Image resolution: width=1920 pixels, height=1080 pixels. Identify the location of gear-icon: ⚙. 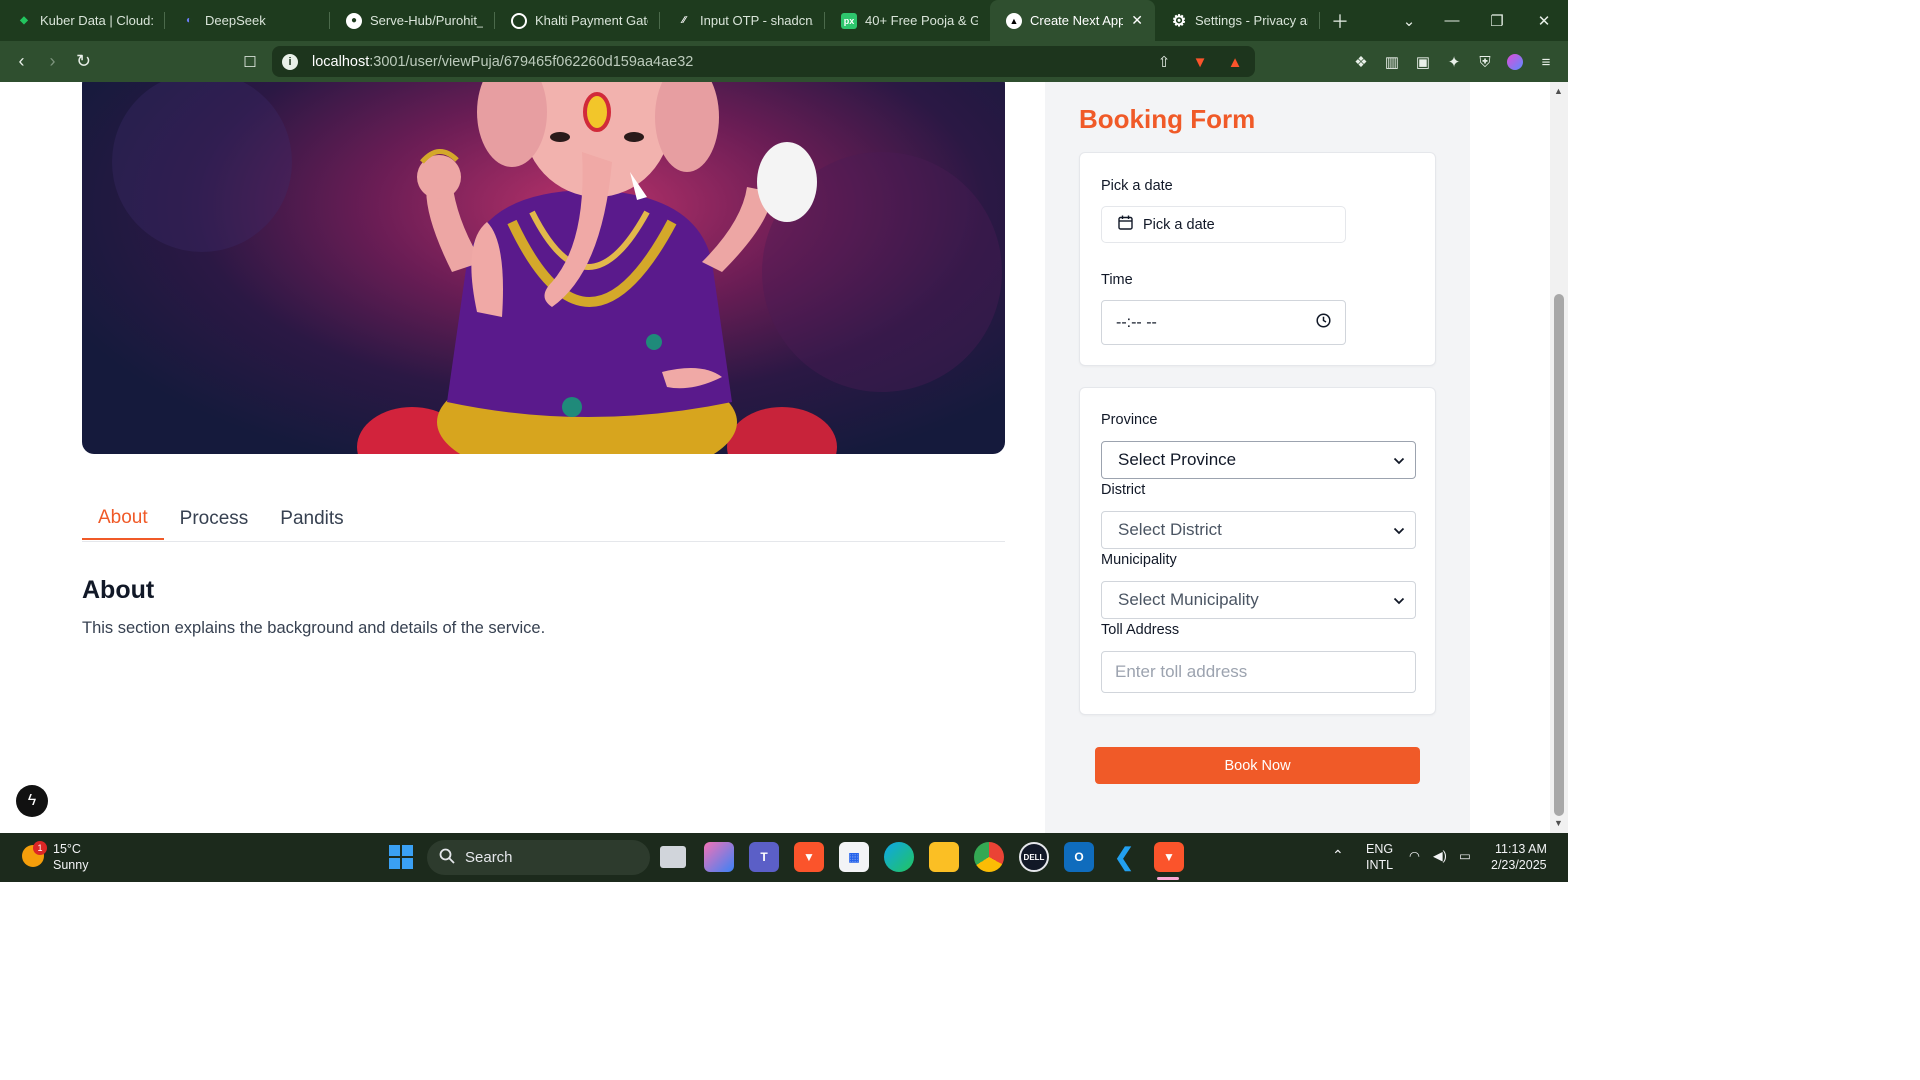
(1179, 21).